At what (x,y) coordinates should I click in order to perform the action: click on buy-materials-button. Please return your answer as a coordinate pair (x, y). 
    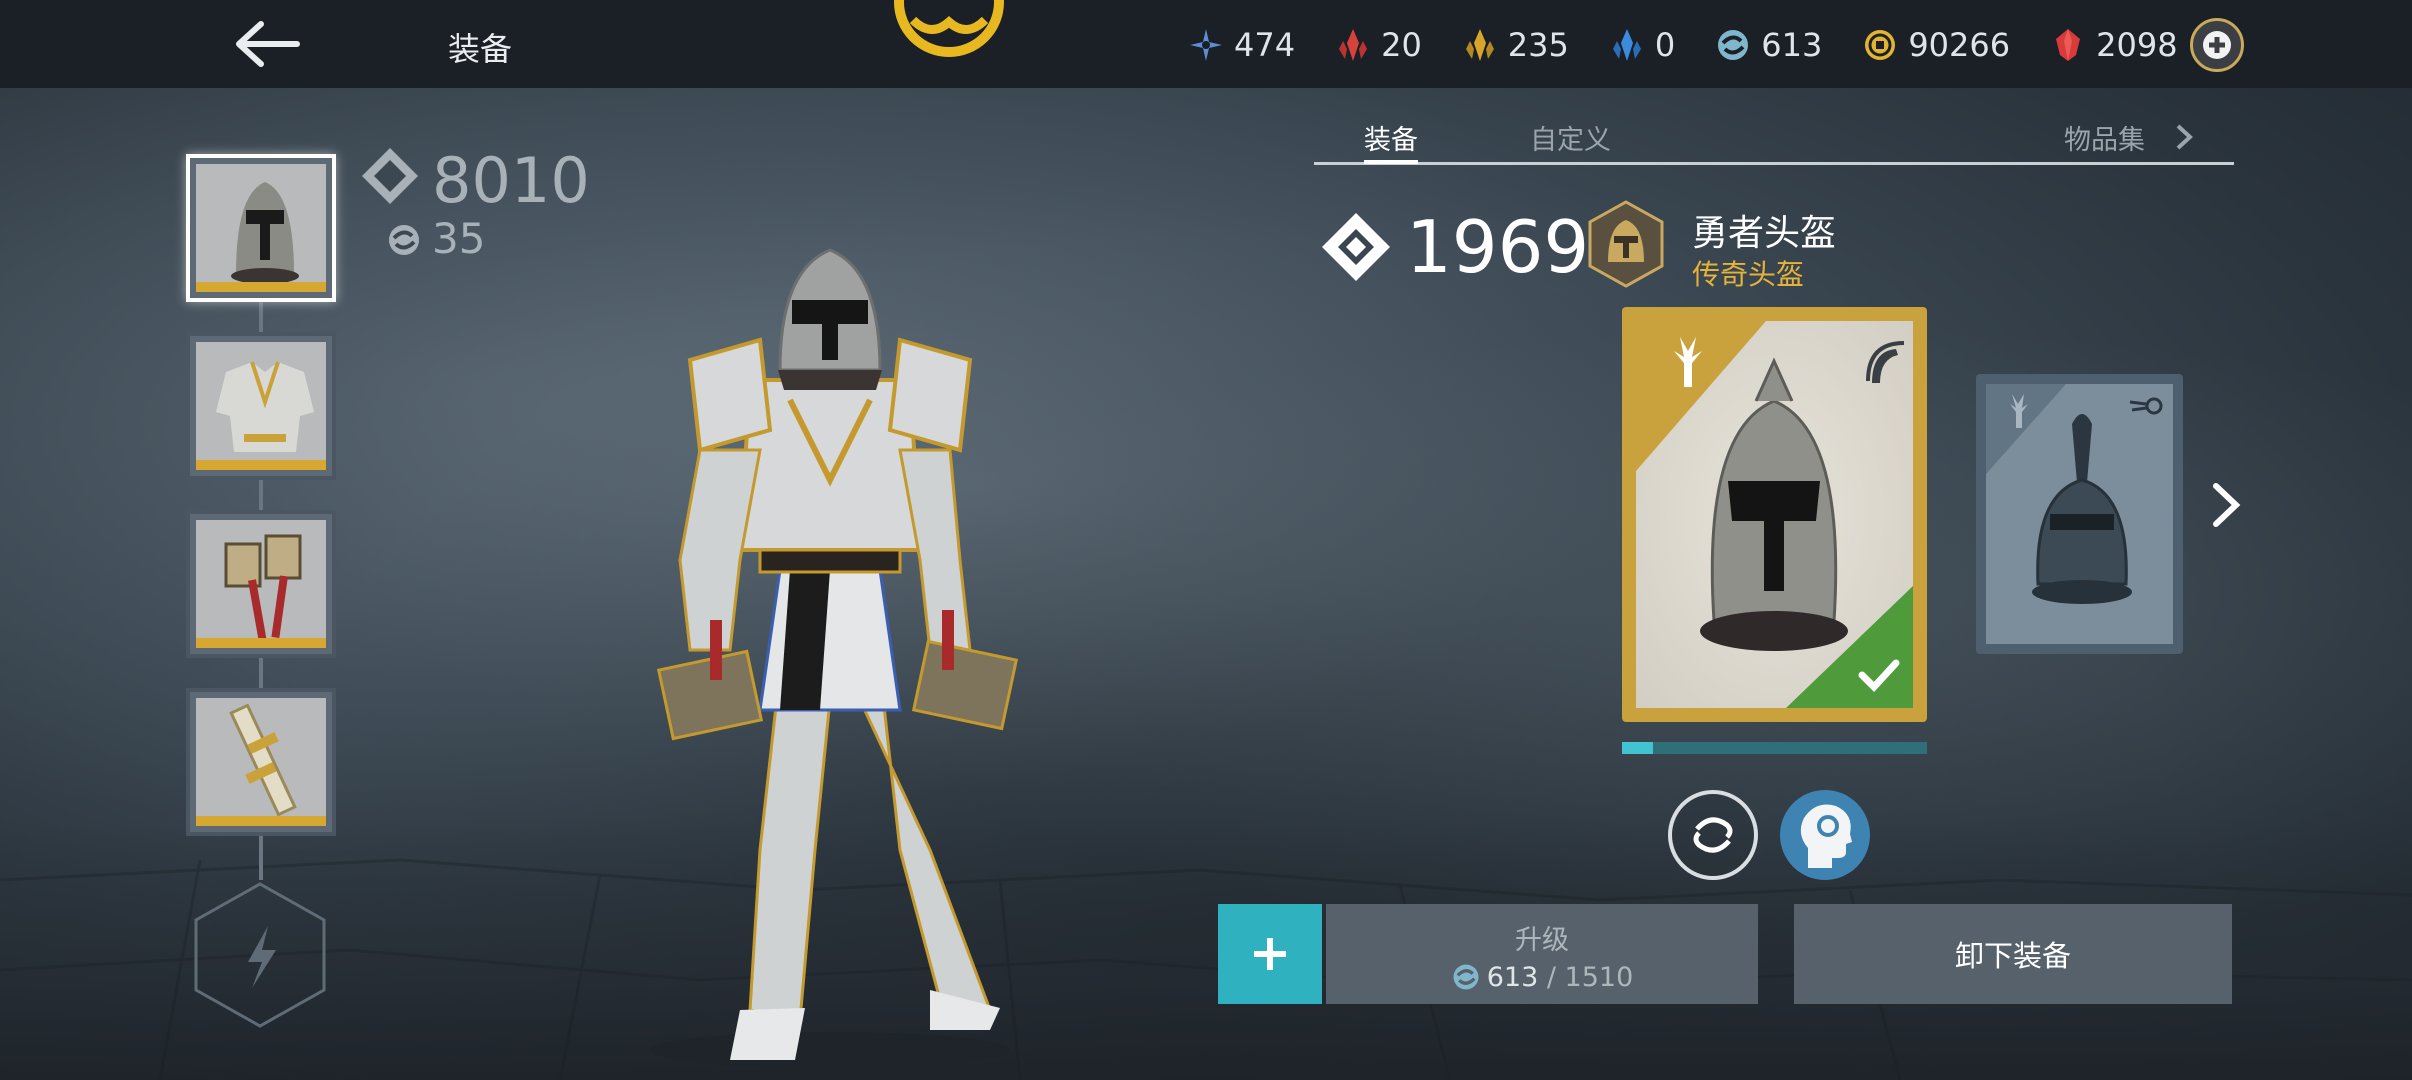
    Looking at the image, I should click on (1270, 954).